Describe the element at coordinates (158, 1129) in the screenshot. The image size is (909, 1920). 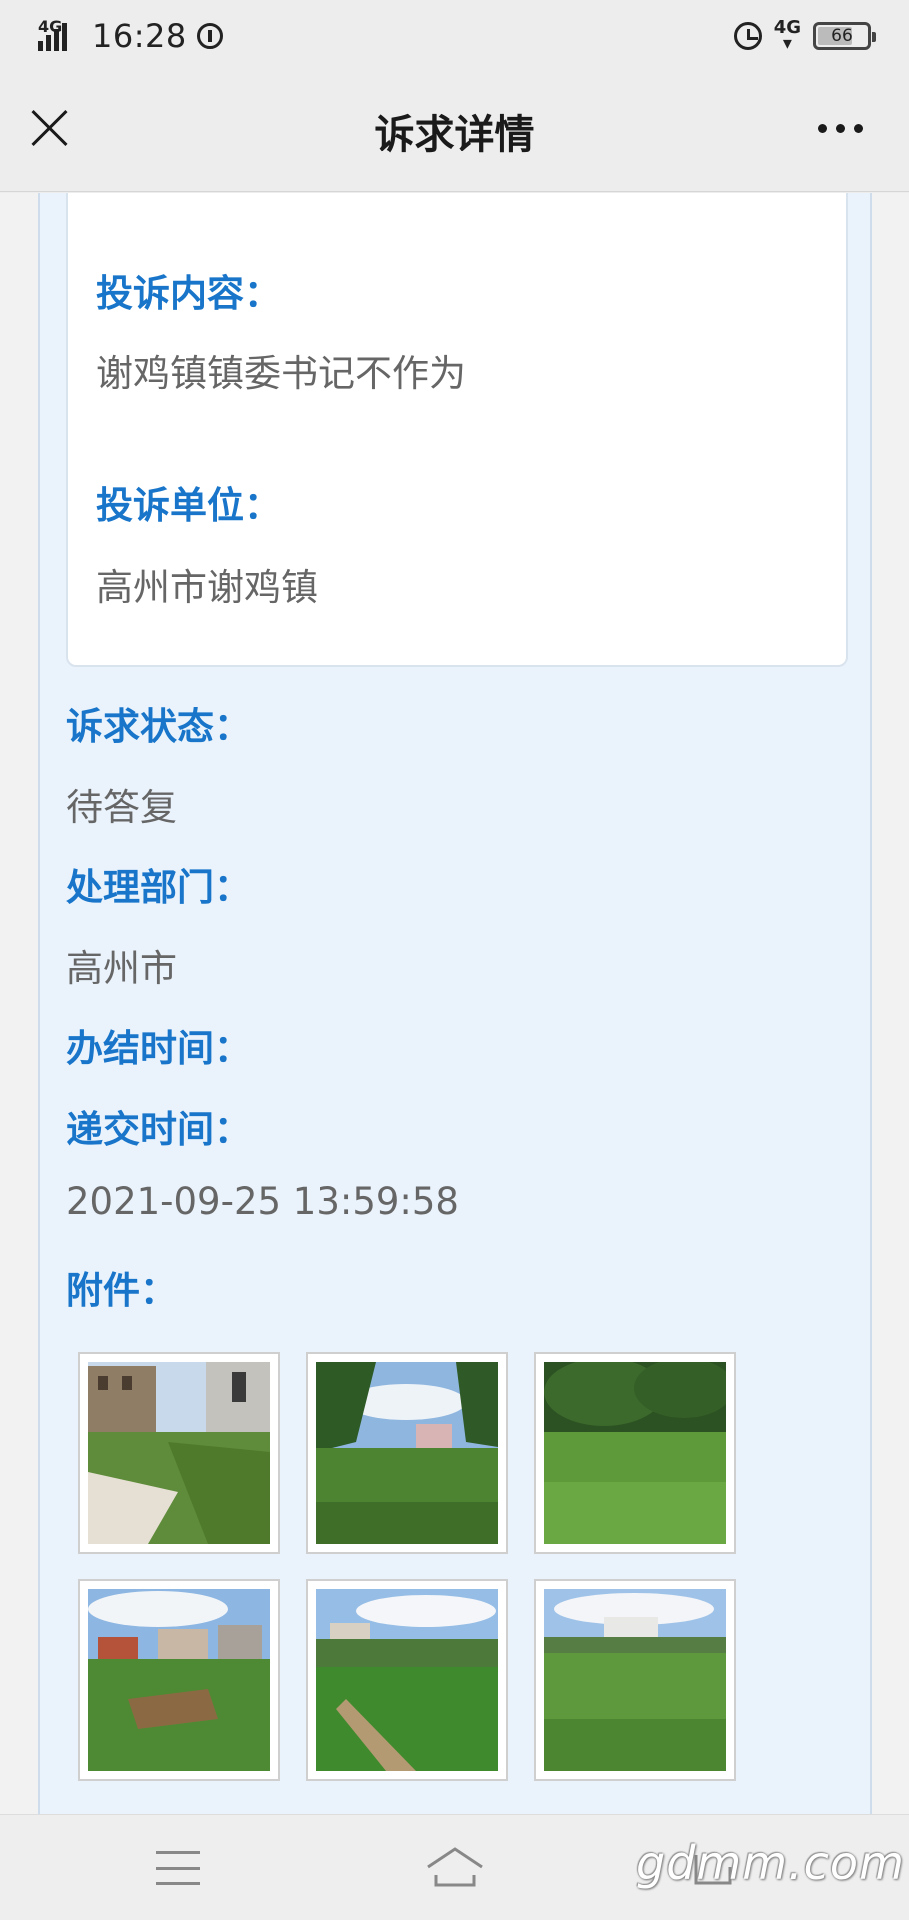
I see `submitted-time-label: 递交时间：` at that location.